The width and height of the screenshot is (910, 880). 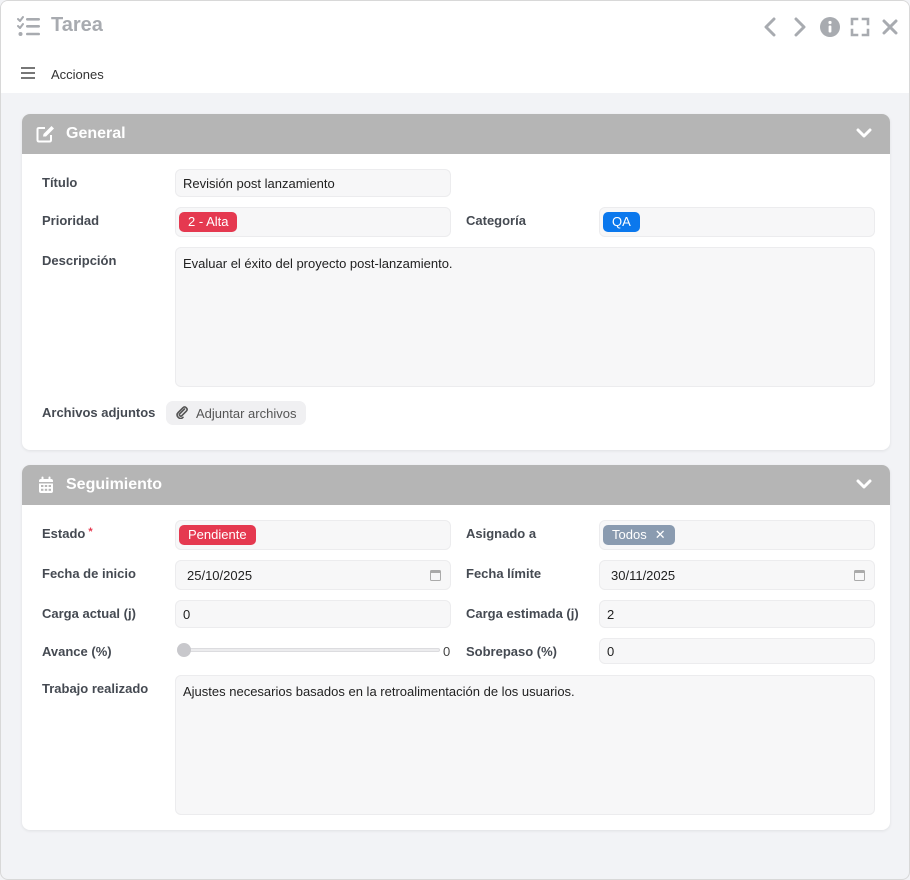 I want to click on categoria-chip: QA, so click(x=621, y=222).